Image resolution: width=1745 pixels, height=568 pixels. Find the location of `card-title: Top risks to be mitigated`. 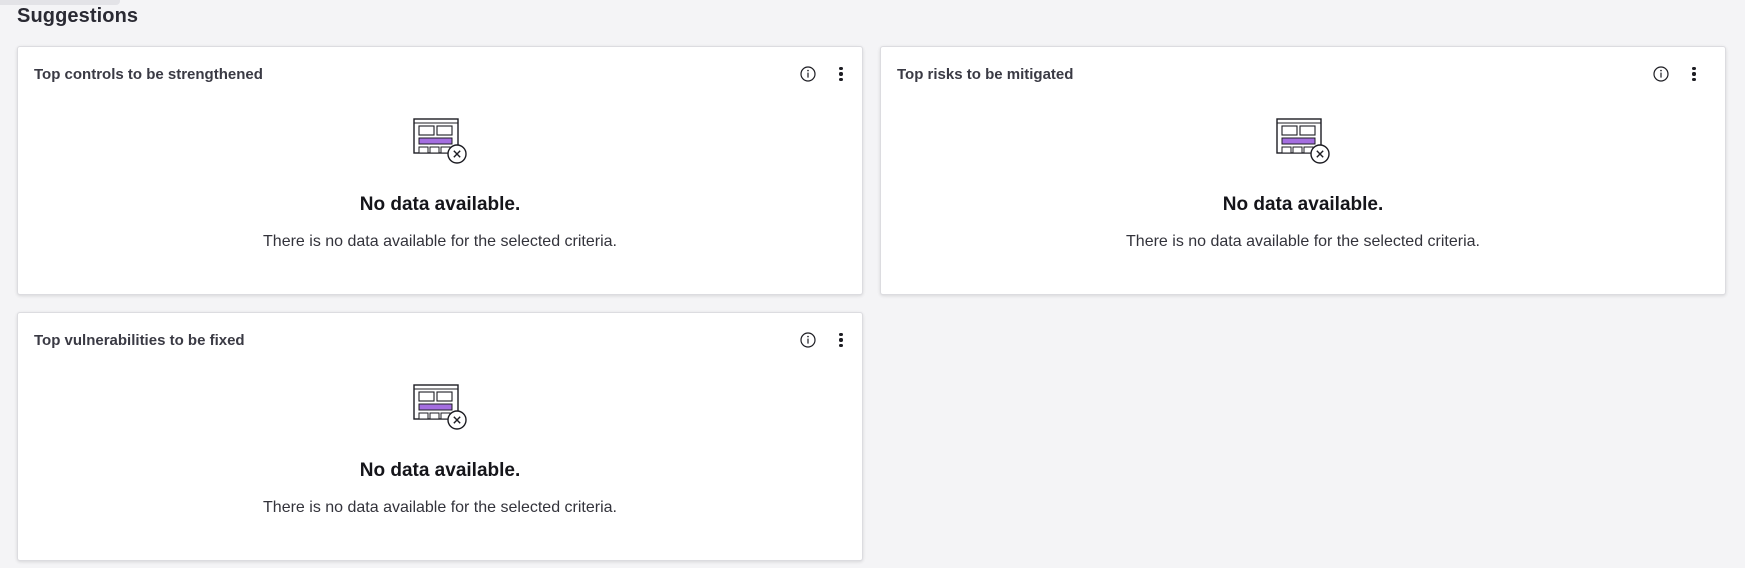

card-title: Top risks to be mitigated is located at coordinates (985, 74).